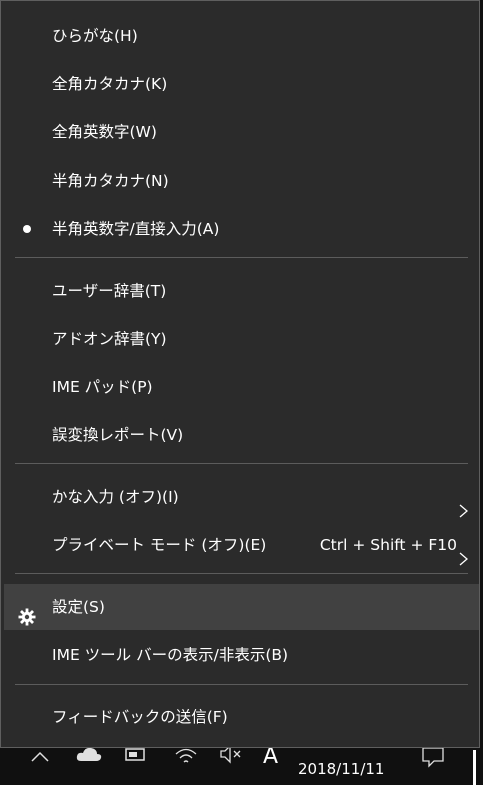  I want to click on gear-icon, so click(27, 612).